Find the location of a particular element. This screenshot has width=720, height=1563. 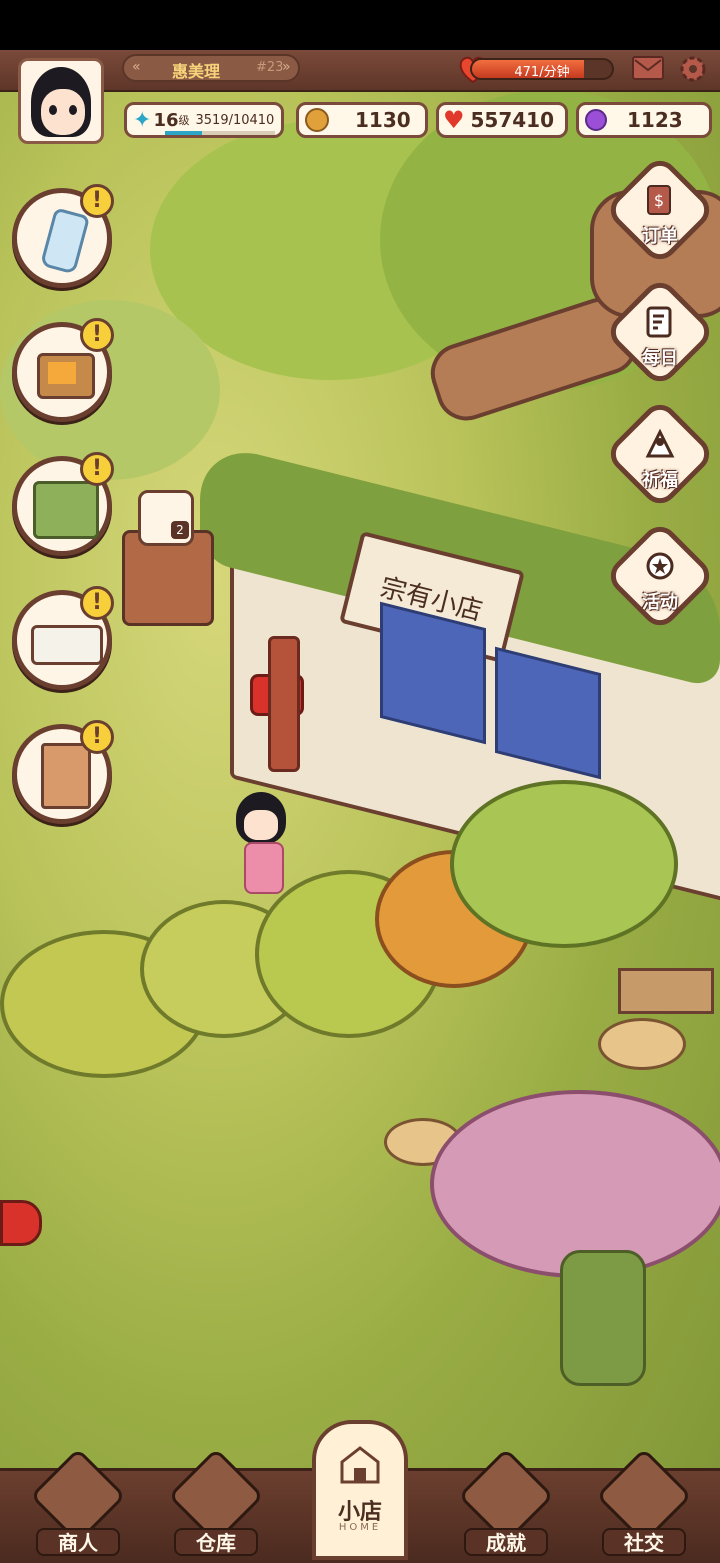

coins-pill: 1130 is located at coordinates (362, 120).